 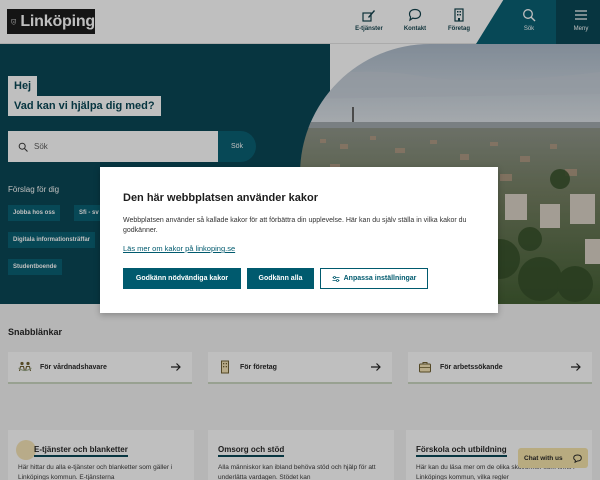 I want to click on customize-settings-button: Anpassa inställningar, so click(x=374, y=278).